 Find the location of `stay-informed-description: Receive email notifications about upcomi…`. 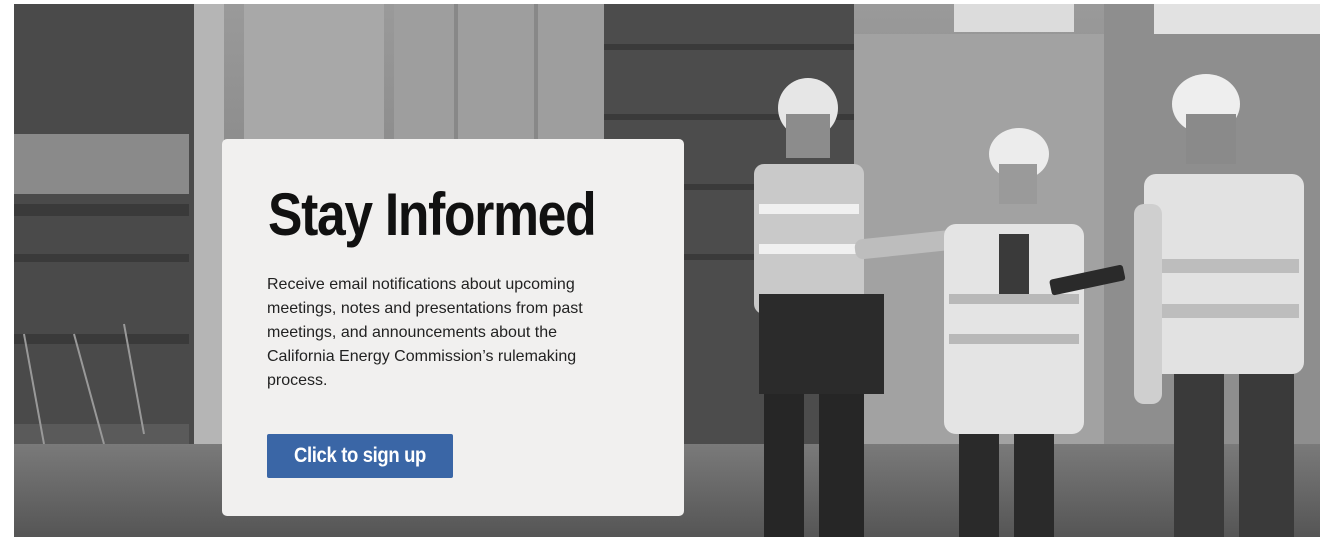

stay-informed-description: Receive email notifications about upcomi… is located at coordinates (425, 332).